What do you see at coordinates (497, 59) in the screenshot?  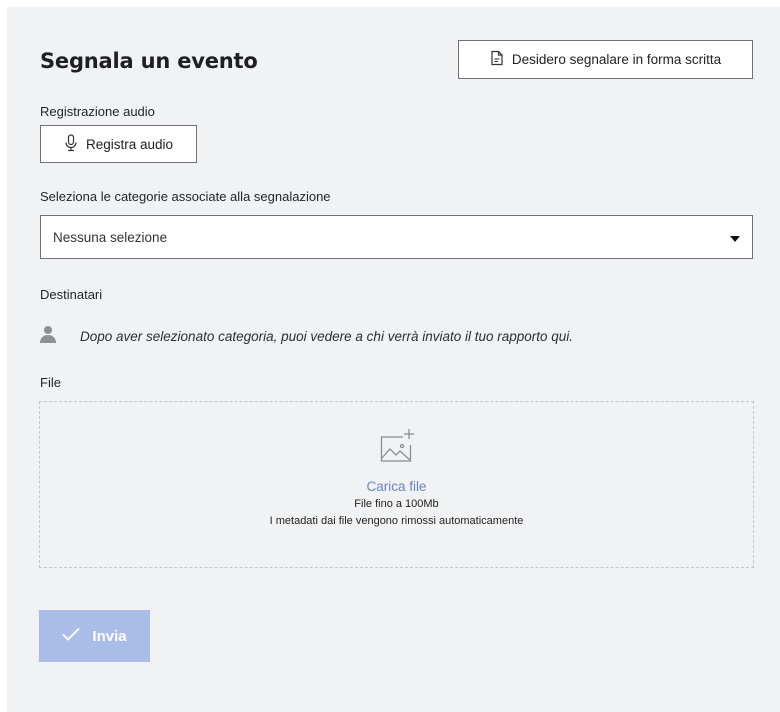 I see `document-icon` at bounding box center [497, 59].